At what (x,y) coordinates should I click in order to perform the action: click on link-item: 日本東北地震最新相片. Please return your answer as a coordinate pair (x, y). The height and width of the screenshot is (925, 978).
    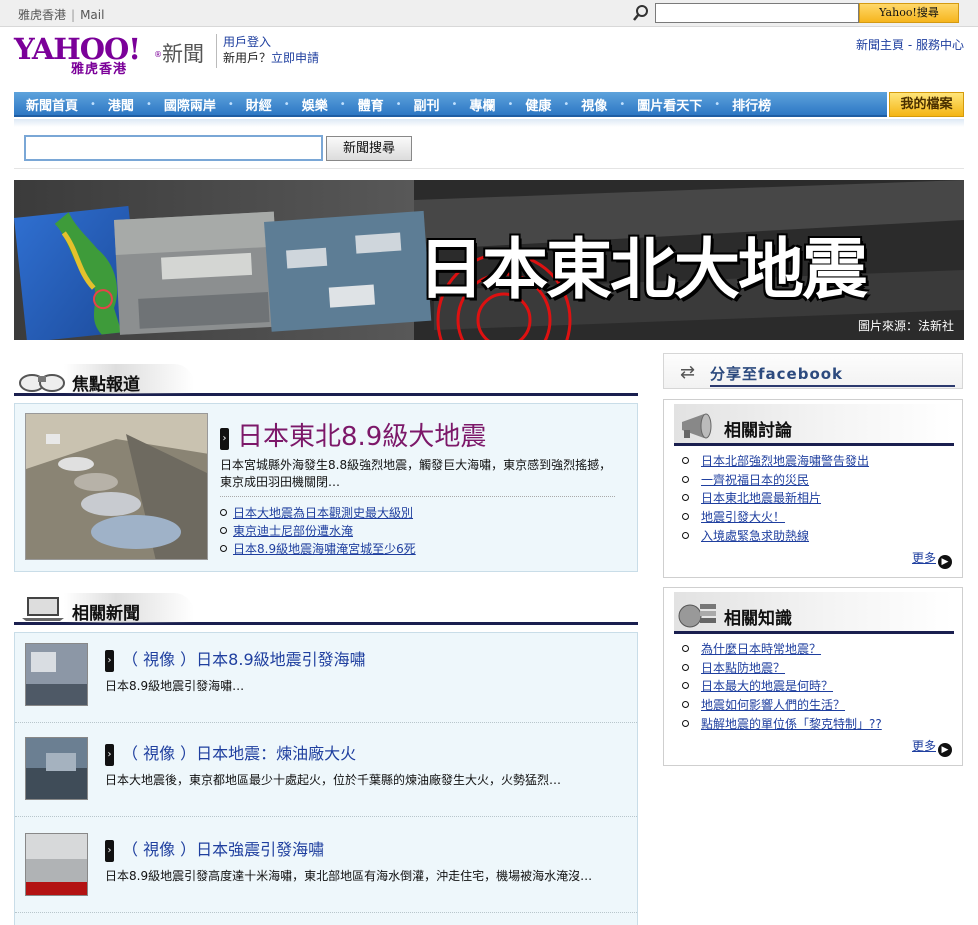
    Looking at the image, I should click on (775, 498).